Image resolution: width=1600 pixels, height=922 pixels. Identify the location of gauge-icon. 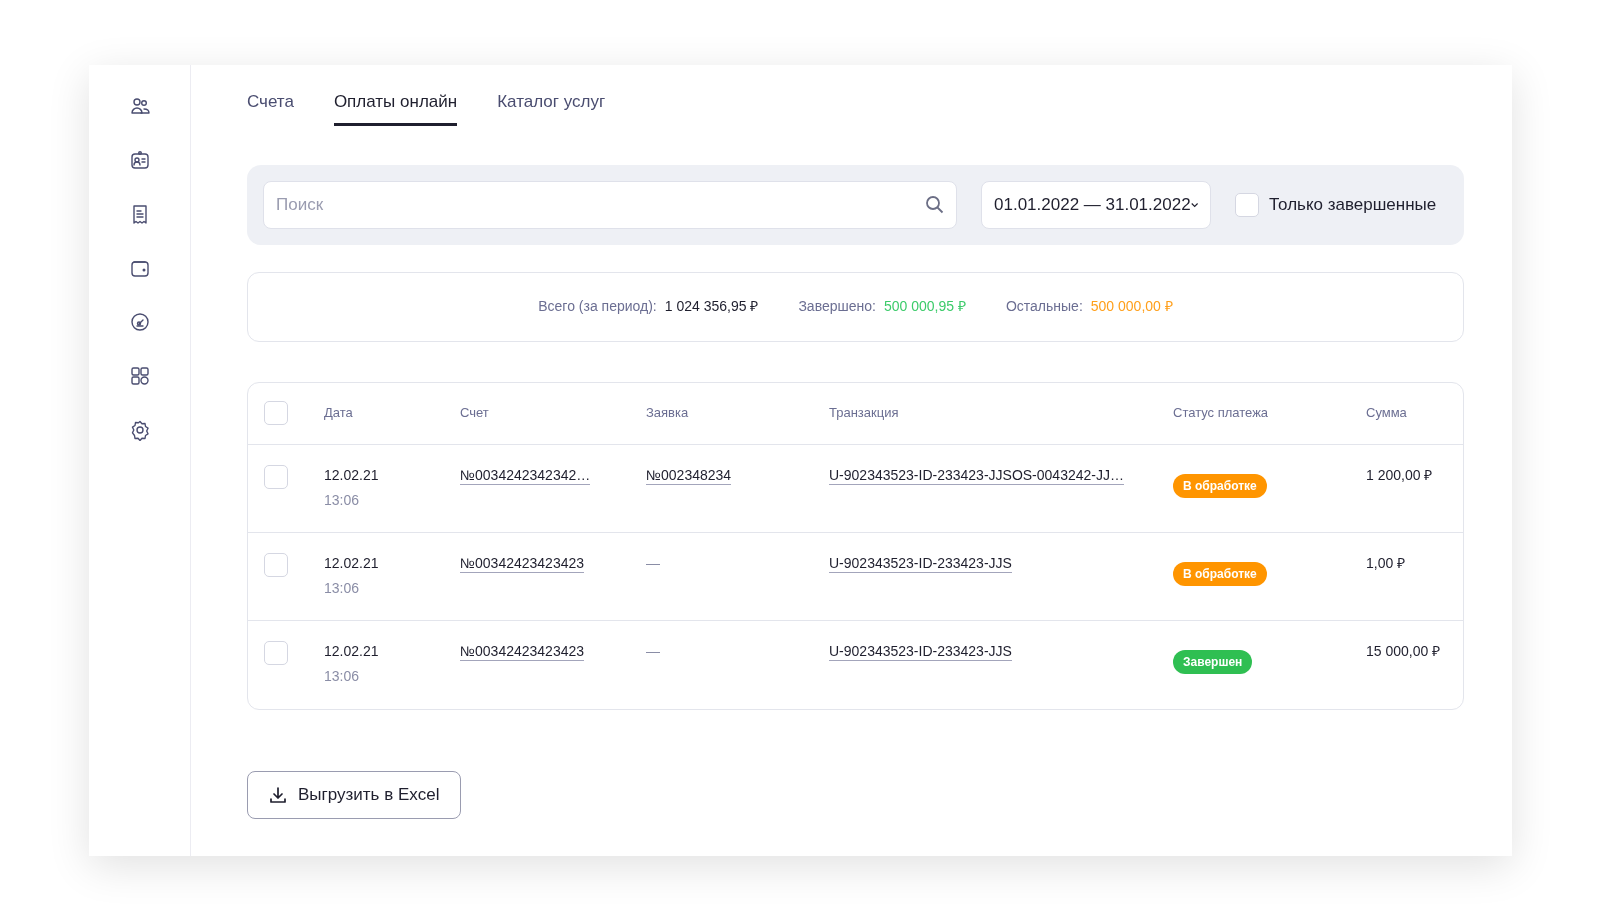
(139, 322).